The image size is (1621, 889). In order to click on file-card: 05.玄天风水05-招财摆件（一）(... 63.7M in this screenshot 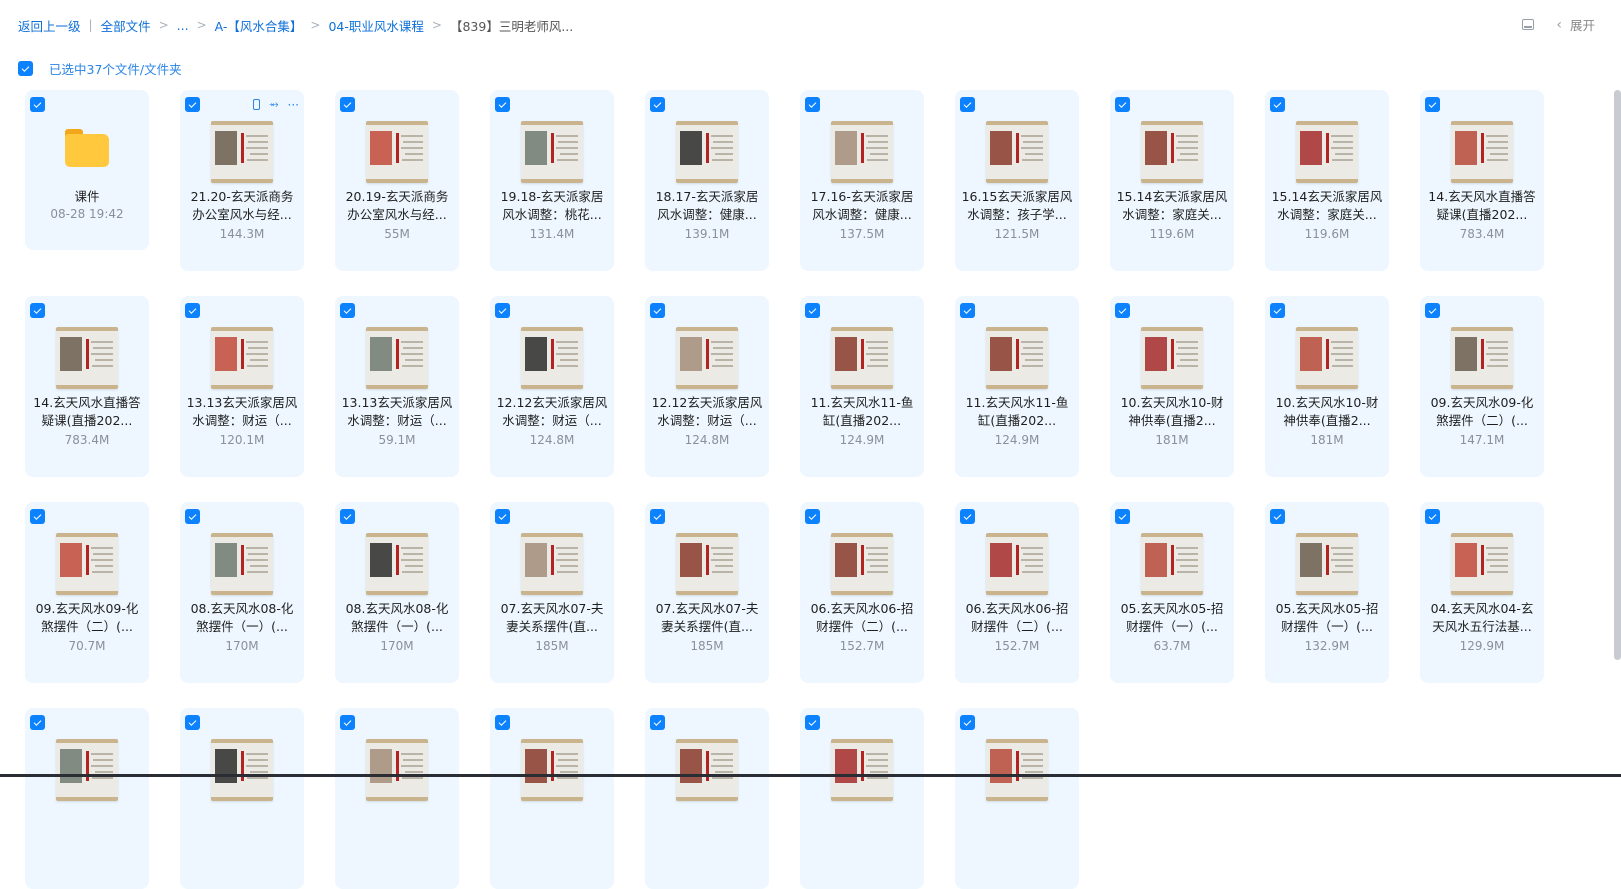, I will do `click(1172, 592)`.